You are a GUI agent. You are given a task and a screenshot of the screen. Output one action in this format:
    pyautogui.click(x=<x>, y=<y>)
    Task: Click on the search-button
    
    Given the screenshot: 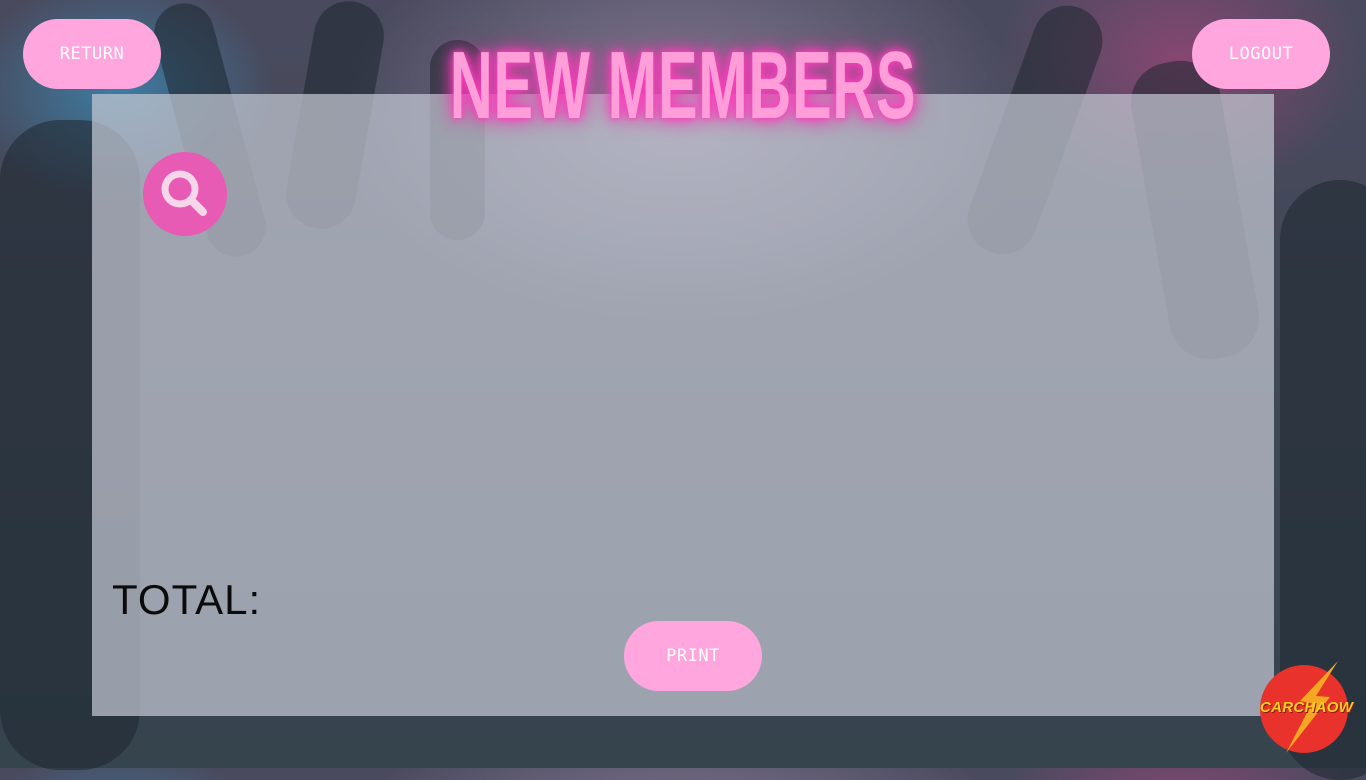 What is the action you would take?
    pyautogui.click(x=185, y=194)
    